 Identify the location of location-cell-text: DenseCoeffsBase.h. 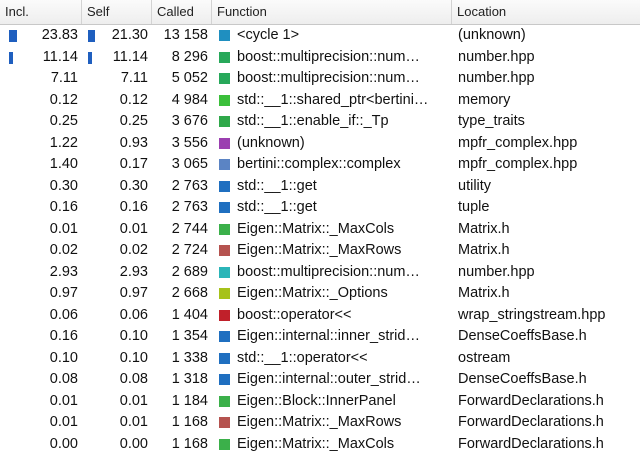
(522, 336).